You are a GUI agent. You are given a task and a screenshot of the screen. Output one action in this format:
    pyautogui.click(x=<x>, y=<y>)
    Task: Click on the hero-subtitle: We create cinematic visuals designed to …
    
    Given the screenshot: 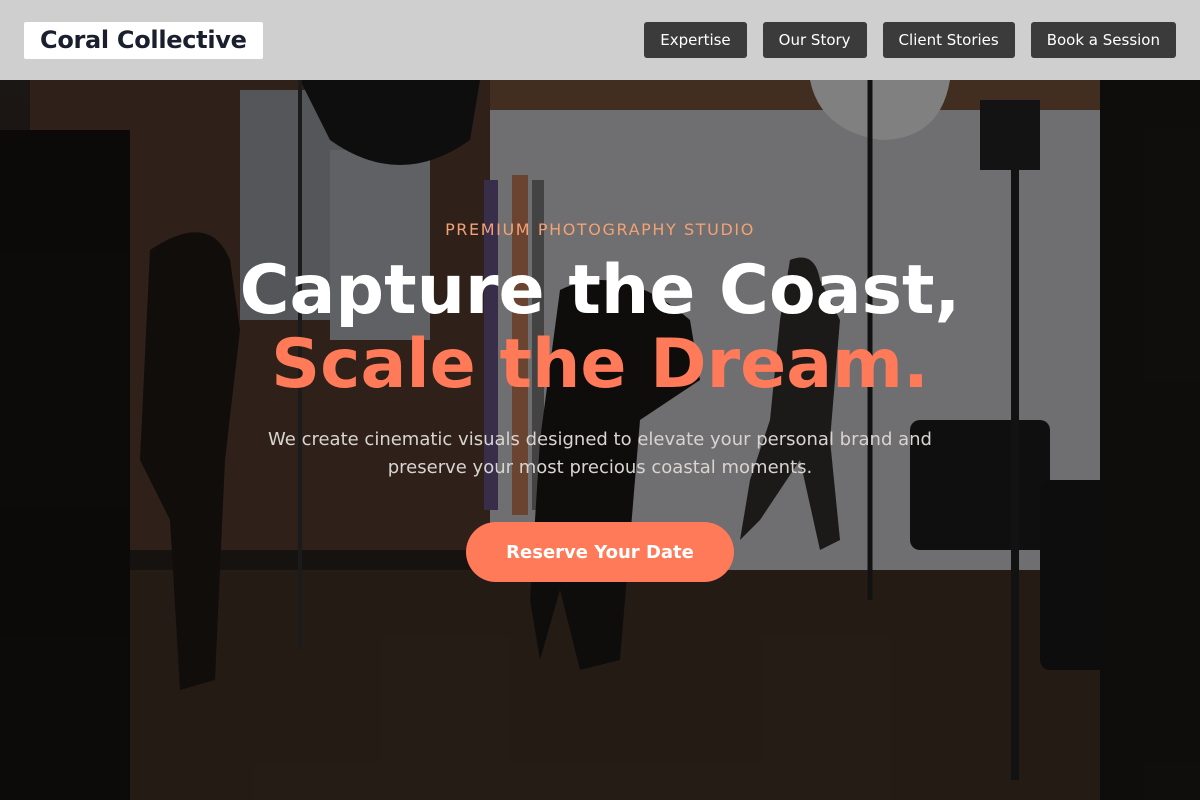 What is the action you would take?
    pyautogui.click(x=600, y=453)
    